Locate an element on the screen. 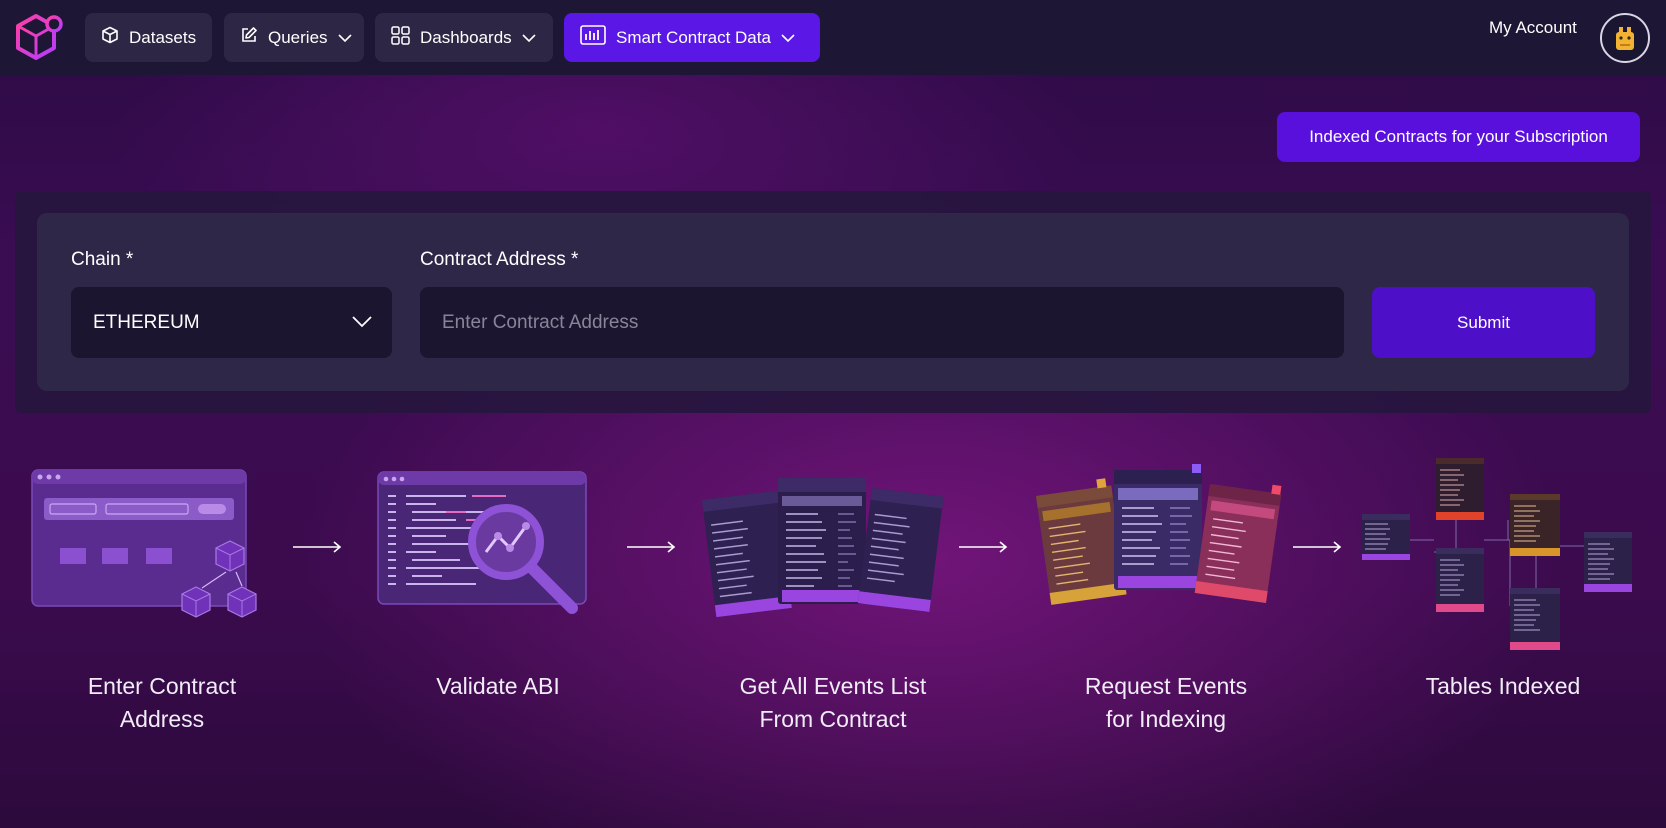  nav-datasets-button: Datasets is located at coordinates (148, 37).